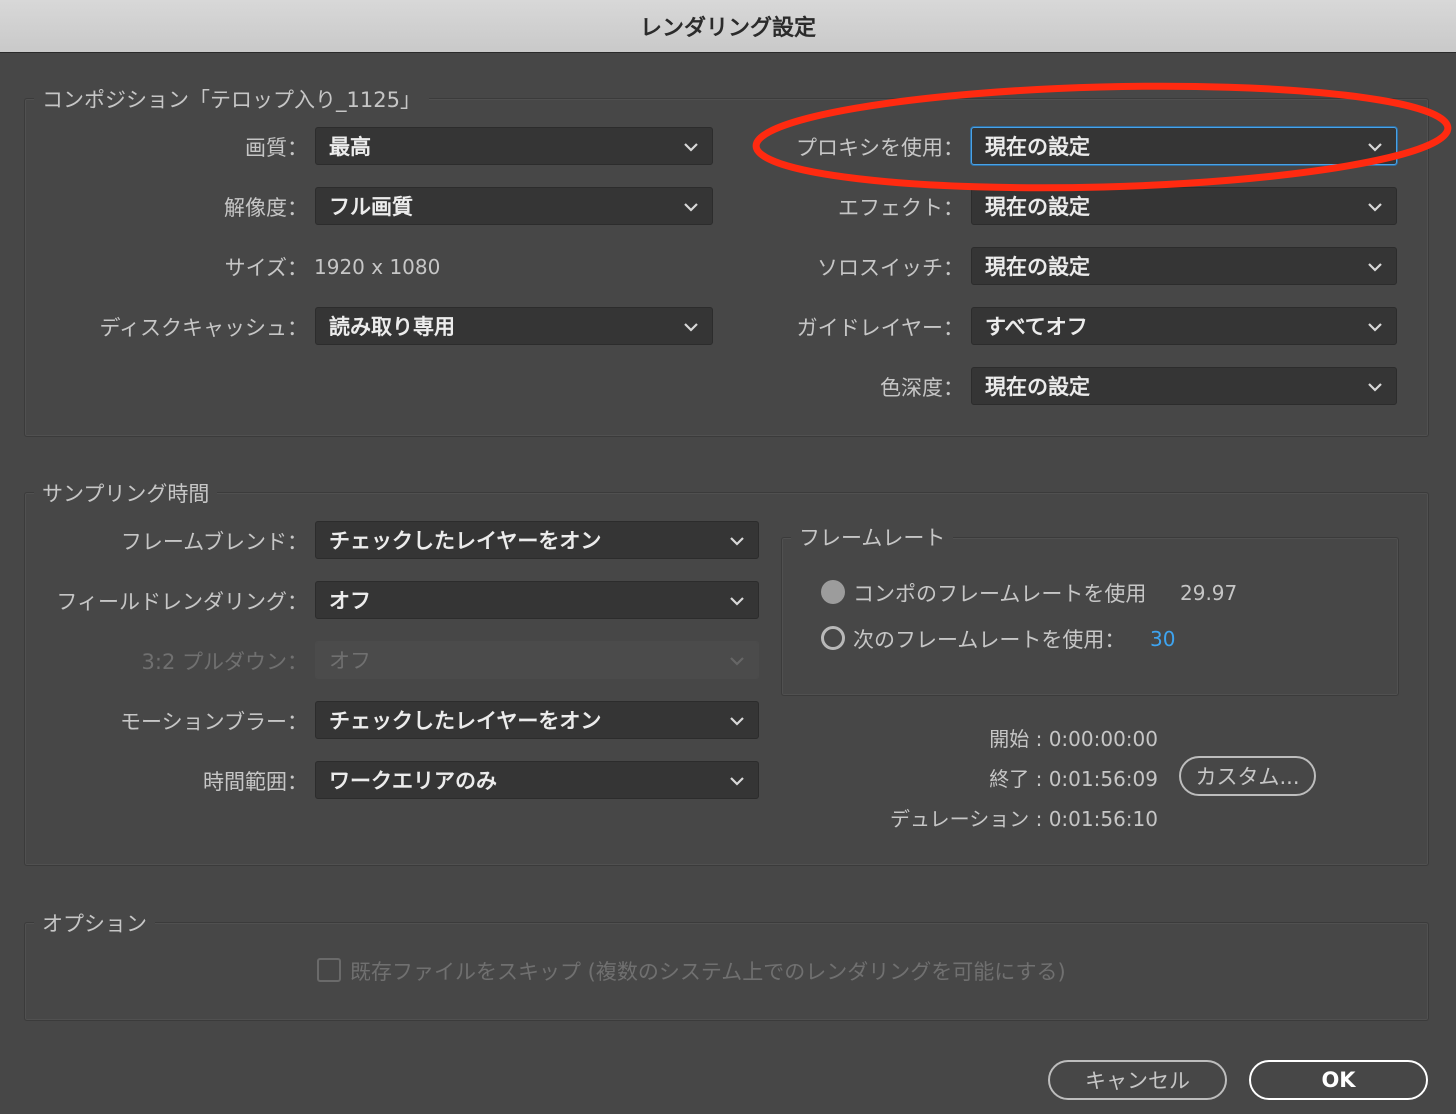  I want to click on quality-value: 最高, so click(350, 147).